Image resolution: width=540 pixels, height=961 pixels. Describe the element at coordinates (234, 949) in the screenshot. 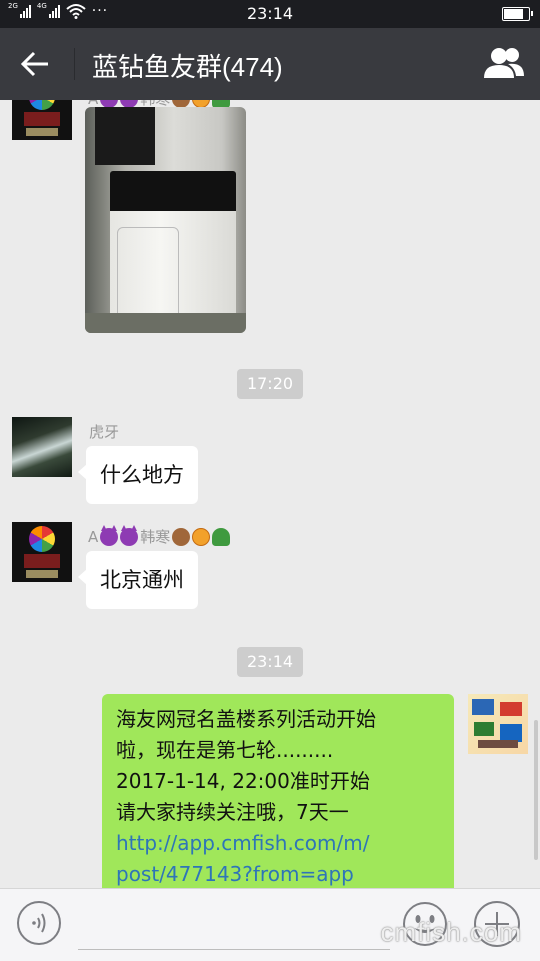

I see `message-input` at that location.